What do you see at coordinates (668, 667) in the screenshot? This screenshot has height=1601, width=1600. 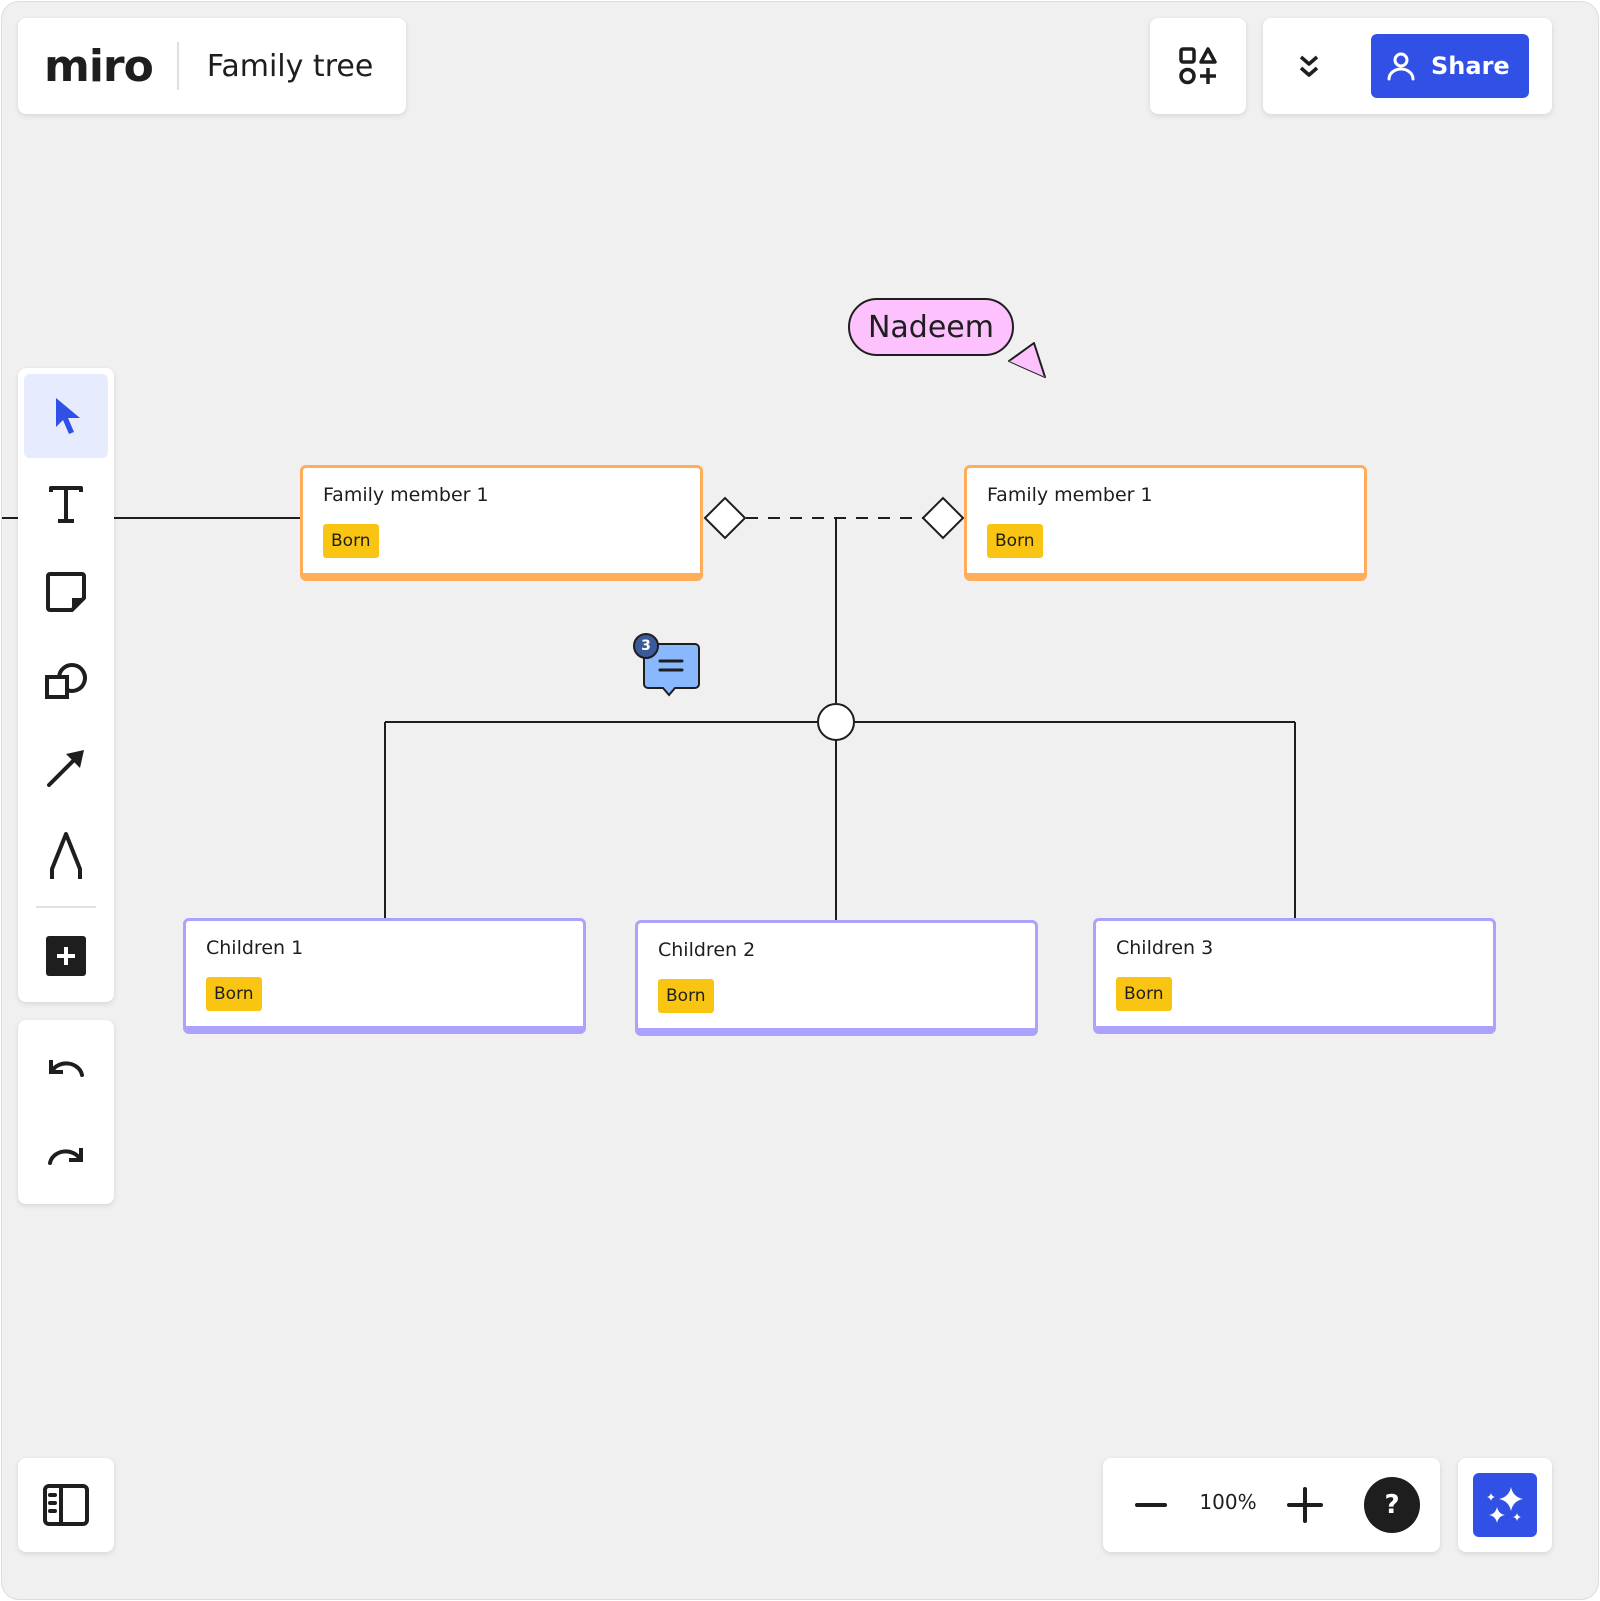 I see `comment-thread: 3` at bounding box center [668, 667].